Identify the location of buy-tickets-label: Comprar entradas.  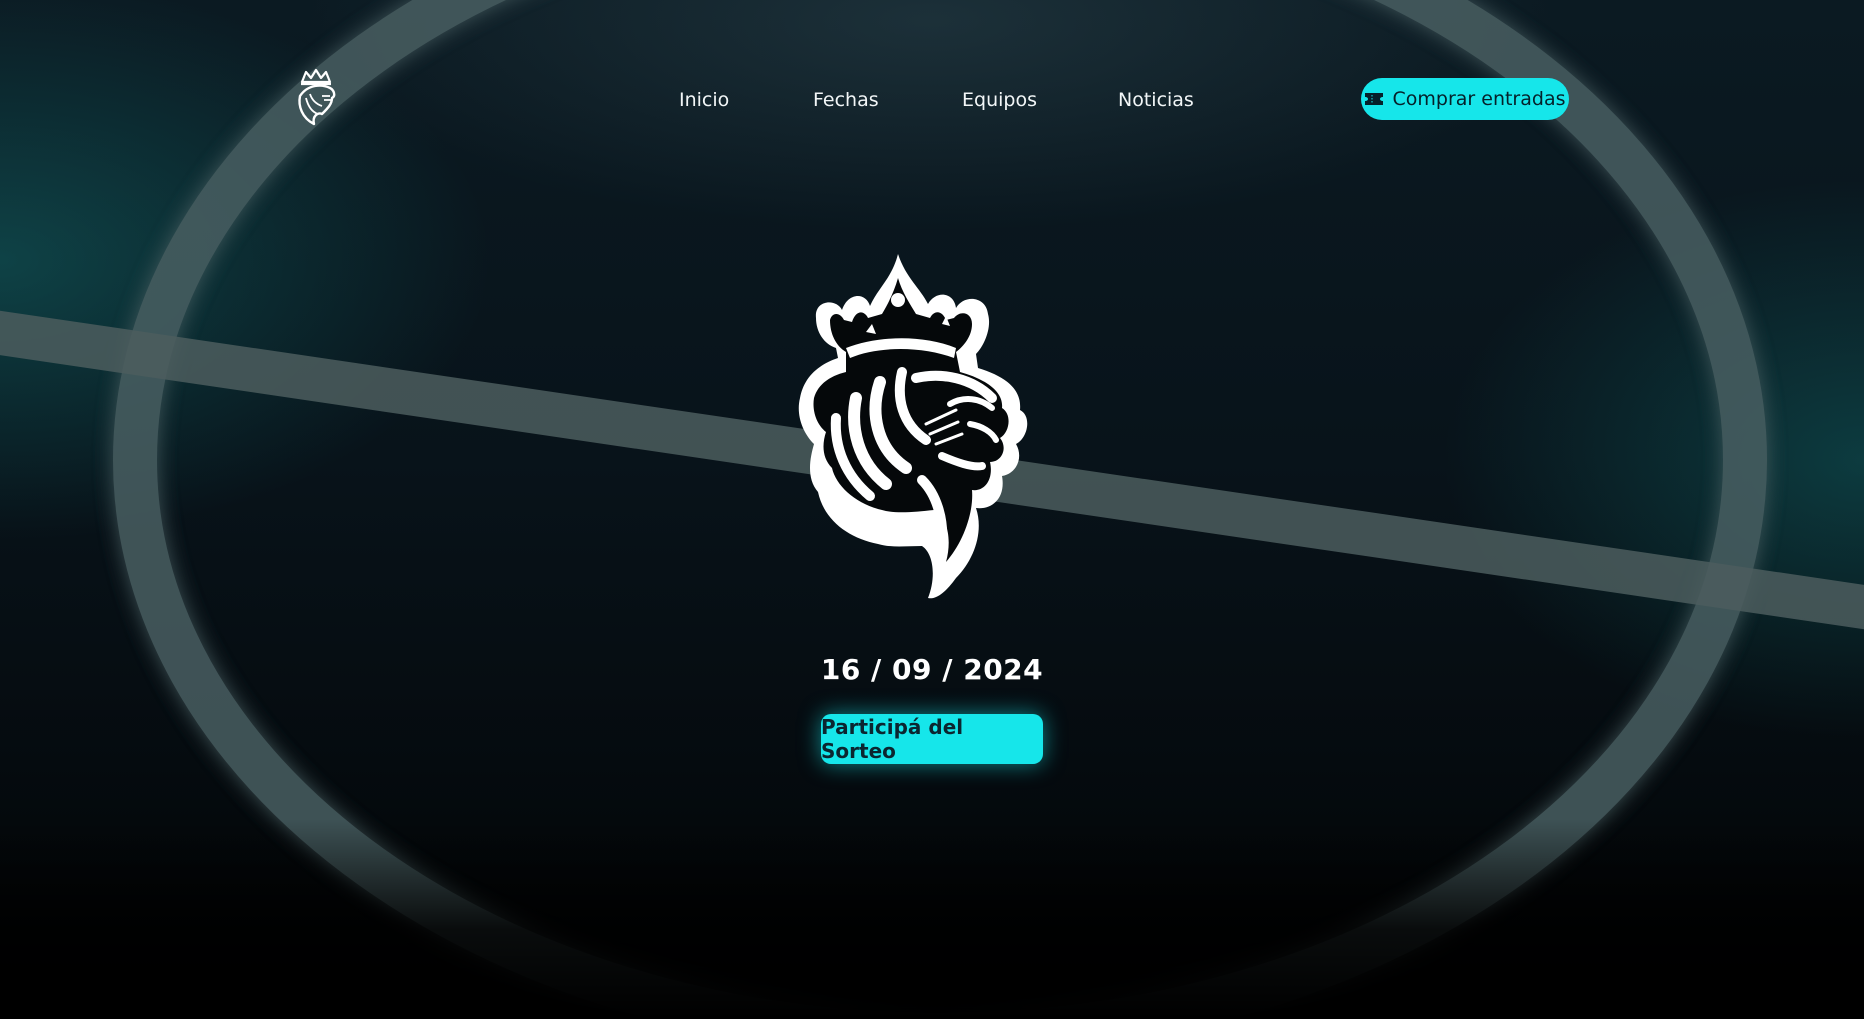
(1479, 99).